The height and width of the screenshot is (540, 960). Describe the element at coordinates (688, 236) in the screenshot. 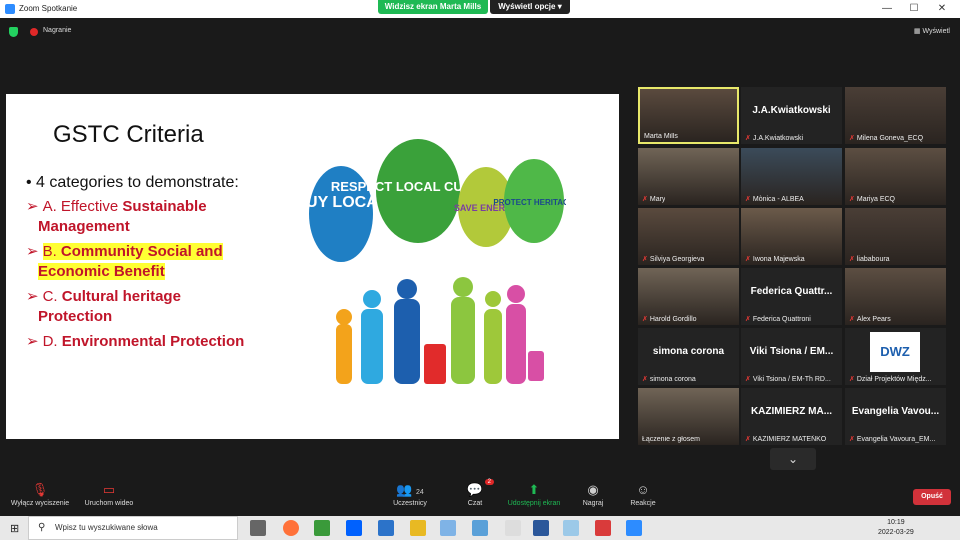

I see `participant-tile: ✗ Silviya Georgieva` at that location.